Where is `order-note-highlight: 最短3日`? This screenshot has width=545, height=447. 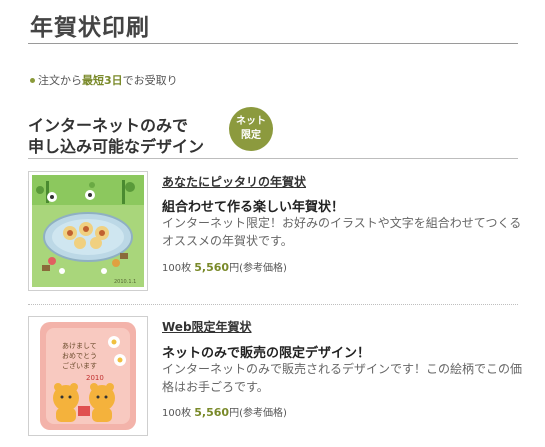 order-note-highlight: 最短3日 is located at coordinates (102, 80).